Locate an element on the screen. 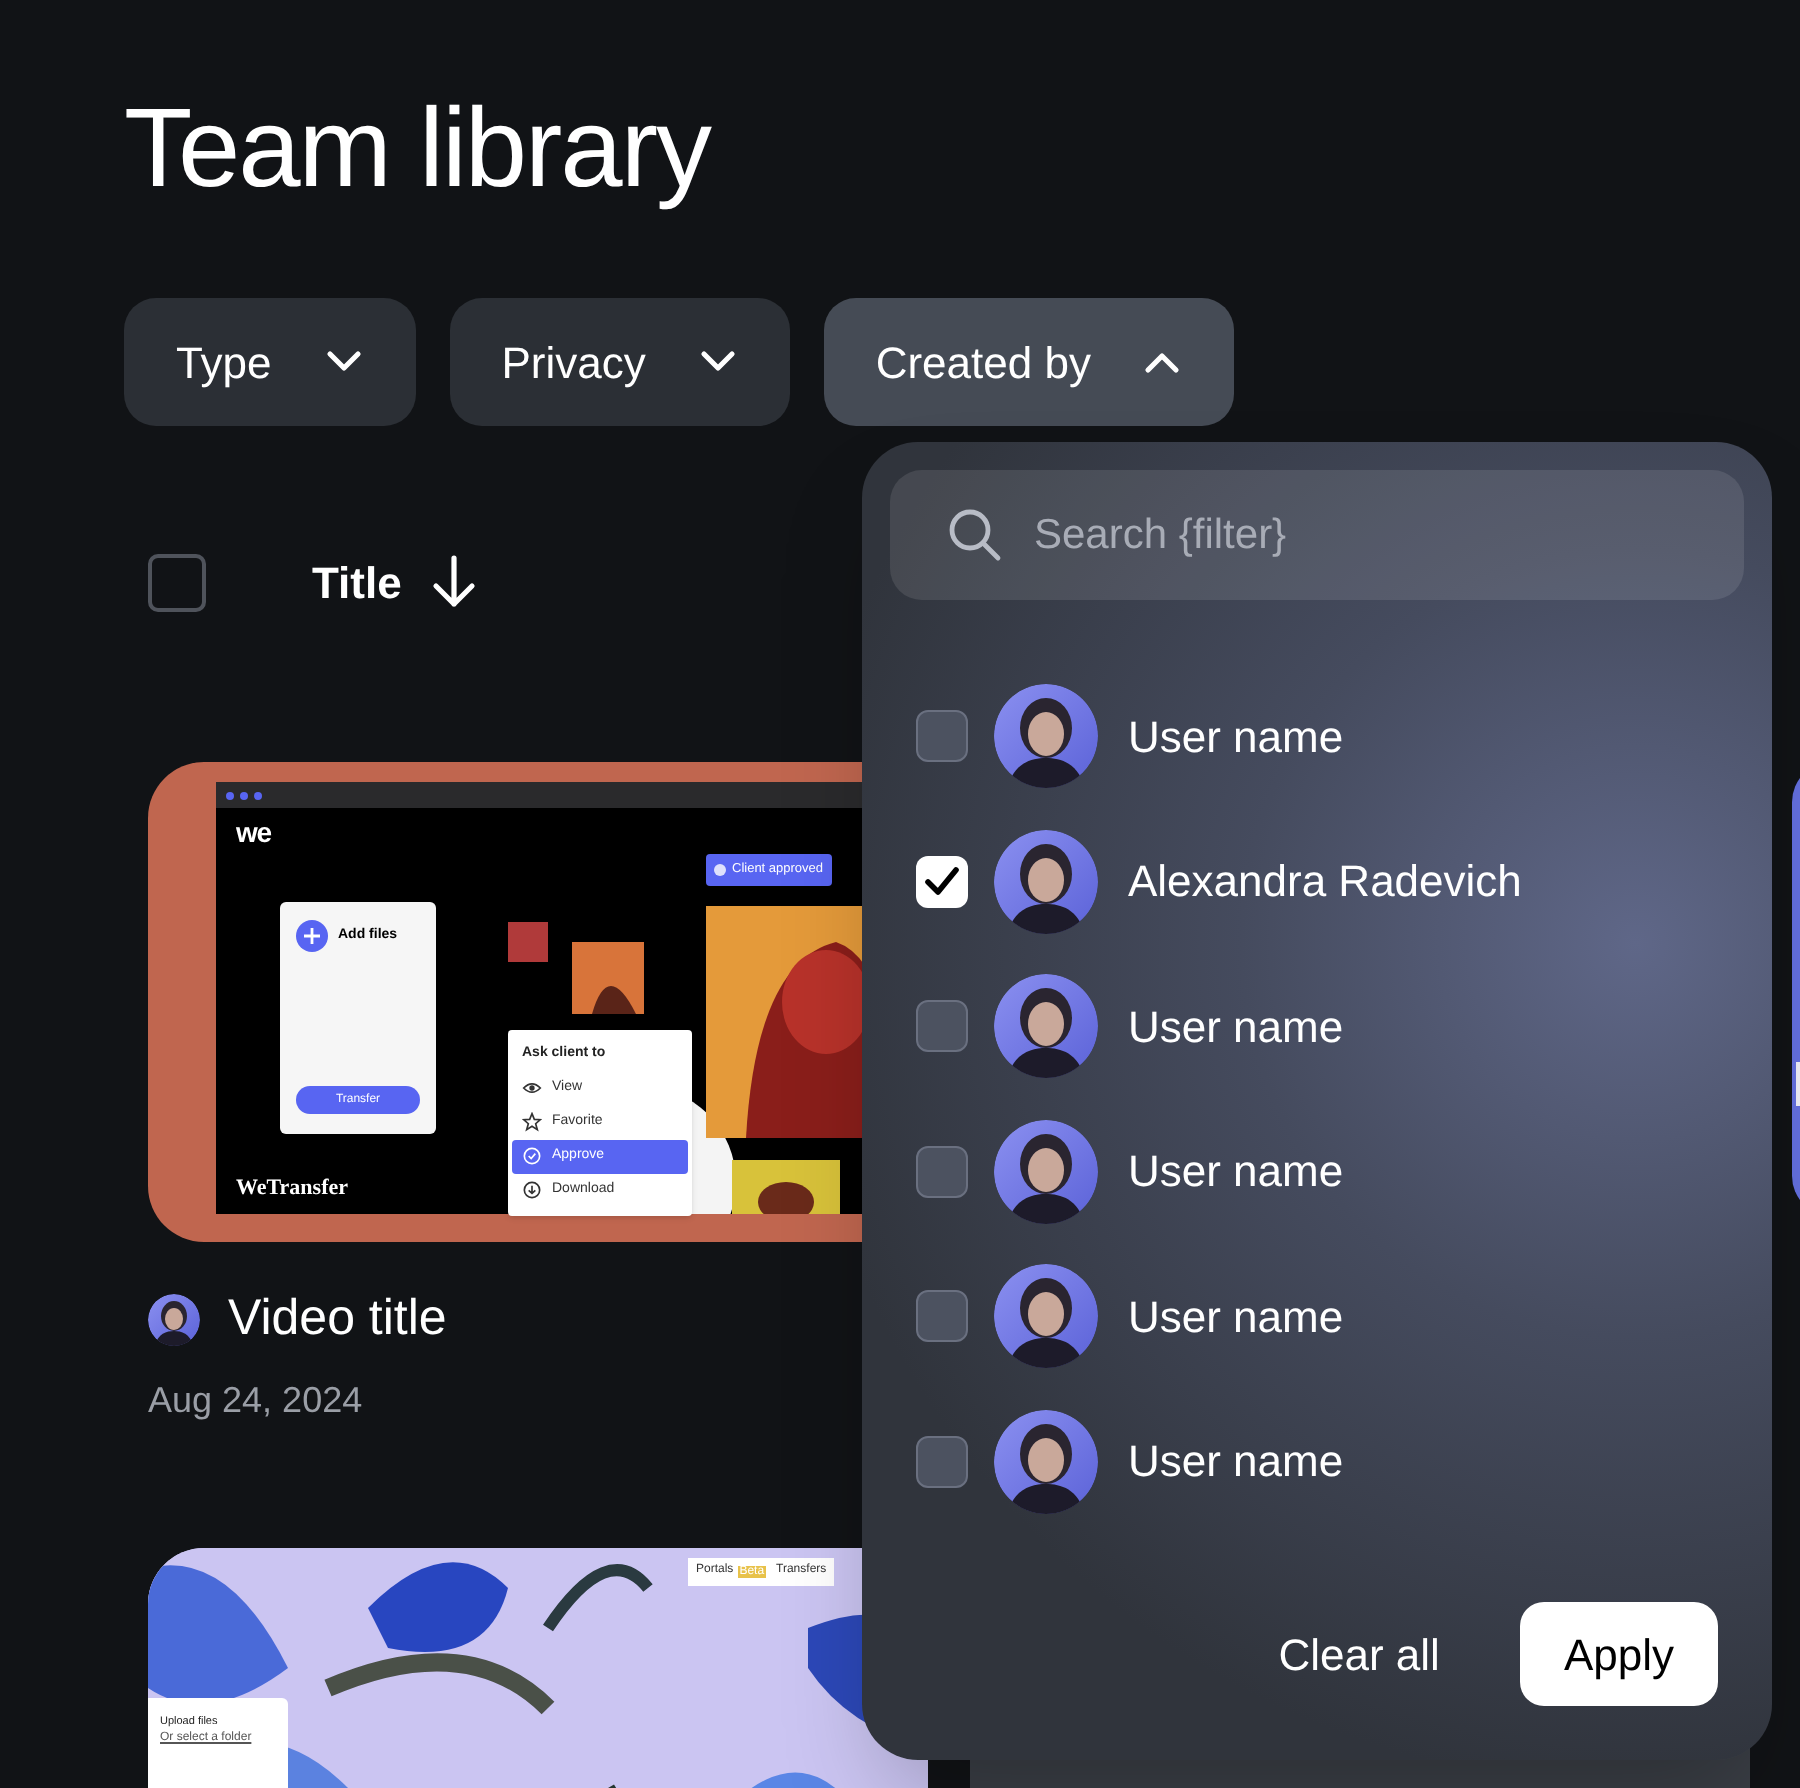  logo: we is located at coordinates (253, 832).